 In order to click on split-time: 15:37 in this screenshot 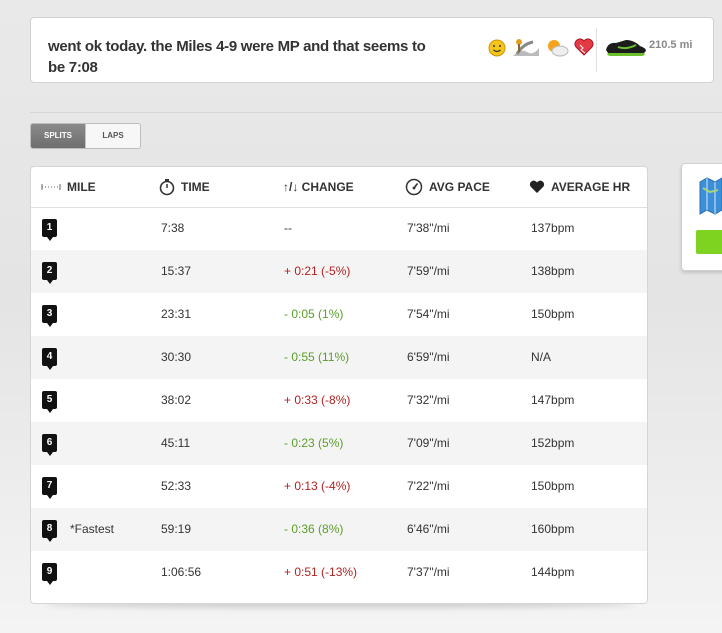, I will do `click(176, 271)`.